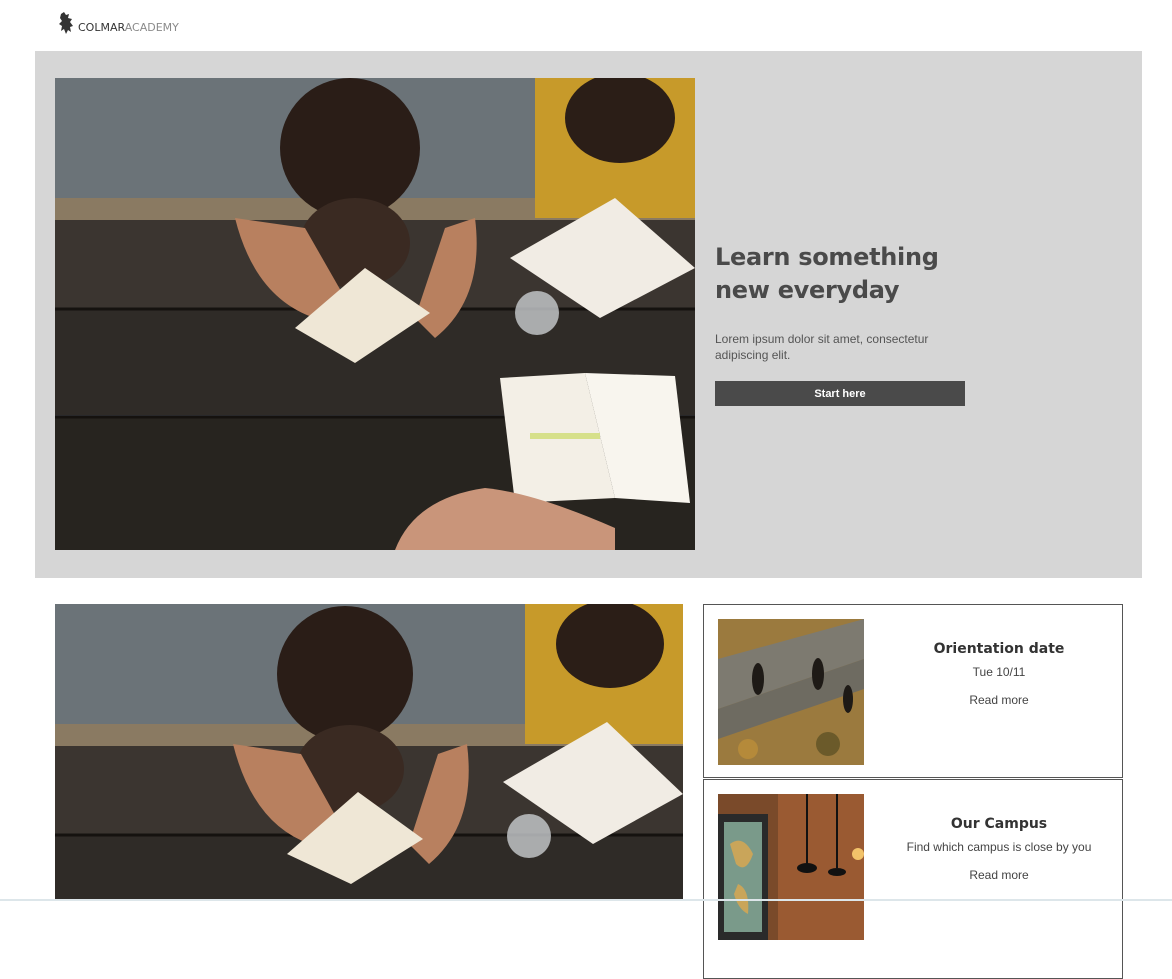 Image resolution: width=1172 pixels, height=979 pixels. I want to click on logo-wordmark-part1: COLMAR, so click(101, 27).